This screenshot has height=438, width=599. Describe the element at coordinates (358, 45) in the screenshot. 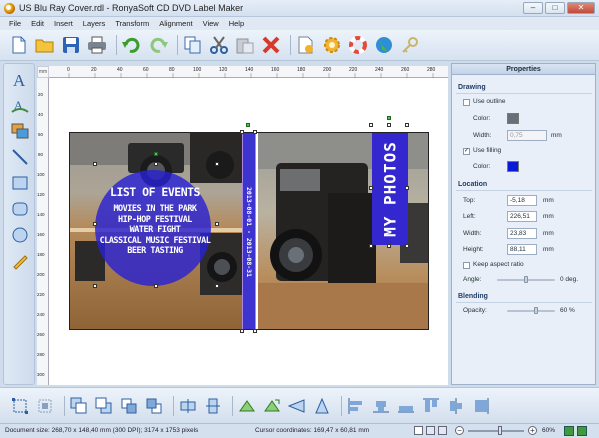

I see `help-icon` at that location.